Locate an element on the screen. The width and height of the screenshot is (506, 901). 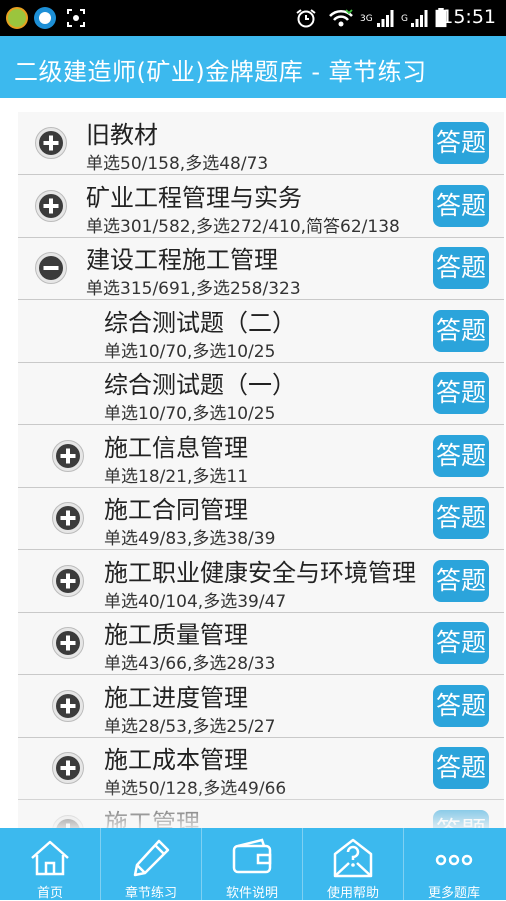
wifi-icon is located at coordinates (341, 18).